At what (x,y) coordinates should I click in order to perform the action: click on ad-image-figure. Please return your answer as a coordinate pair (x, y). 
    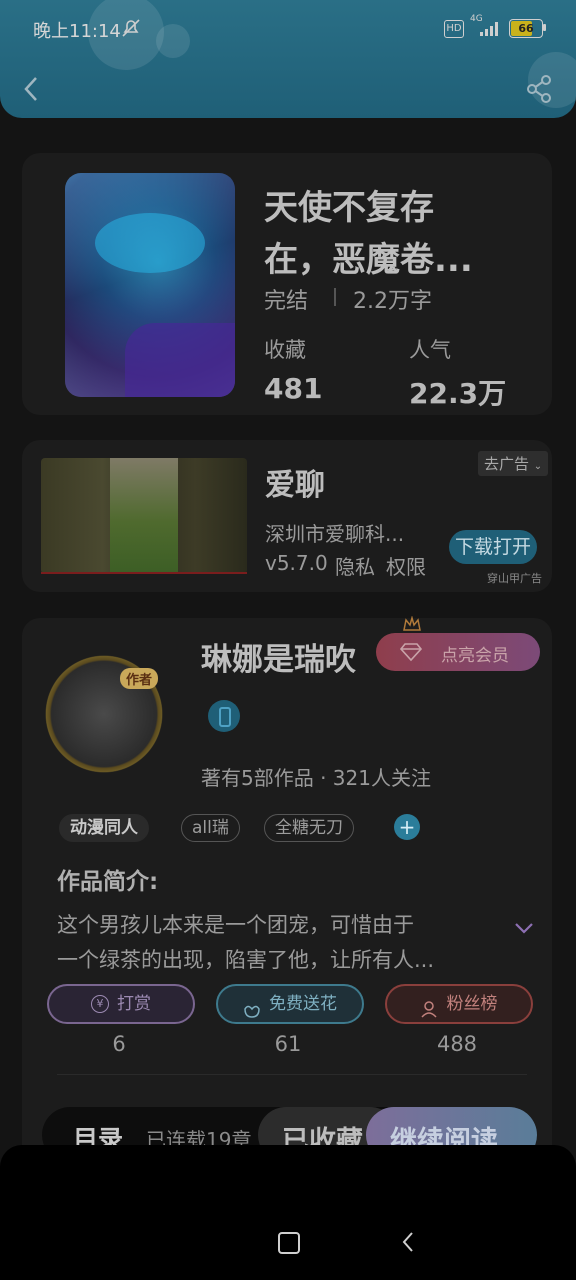
    Looking at the image, I should click on (144, 516).